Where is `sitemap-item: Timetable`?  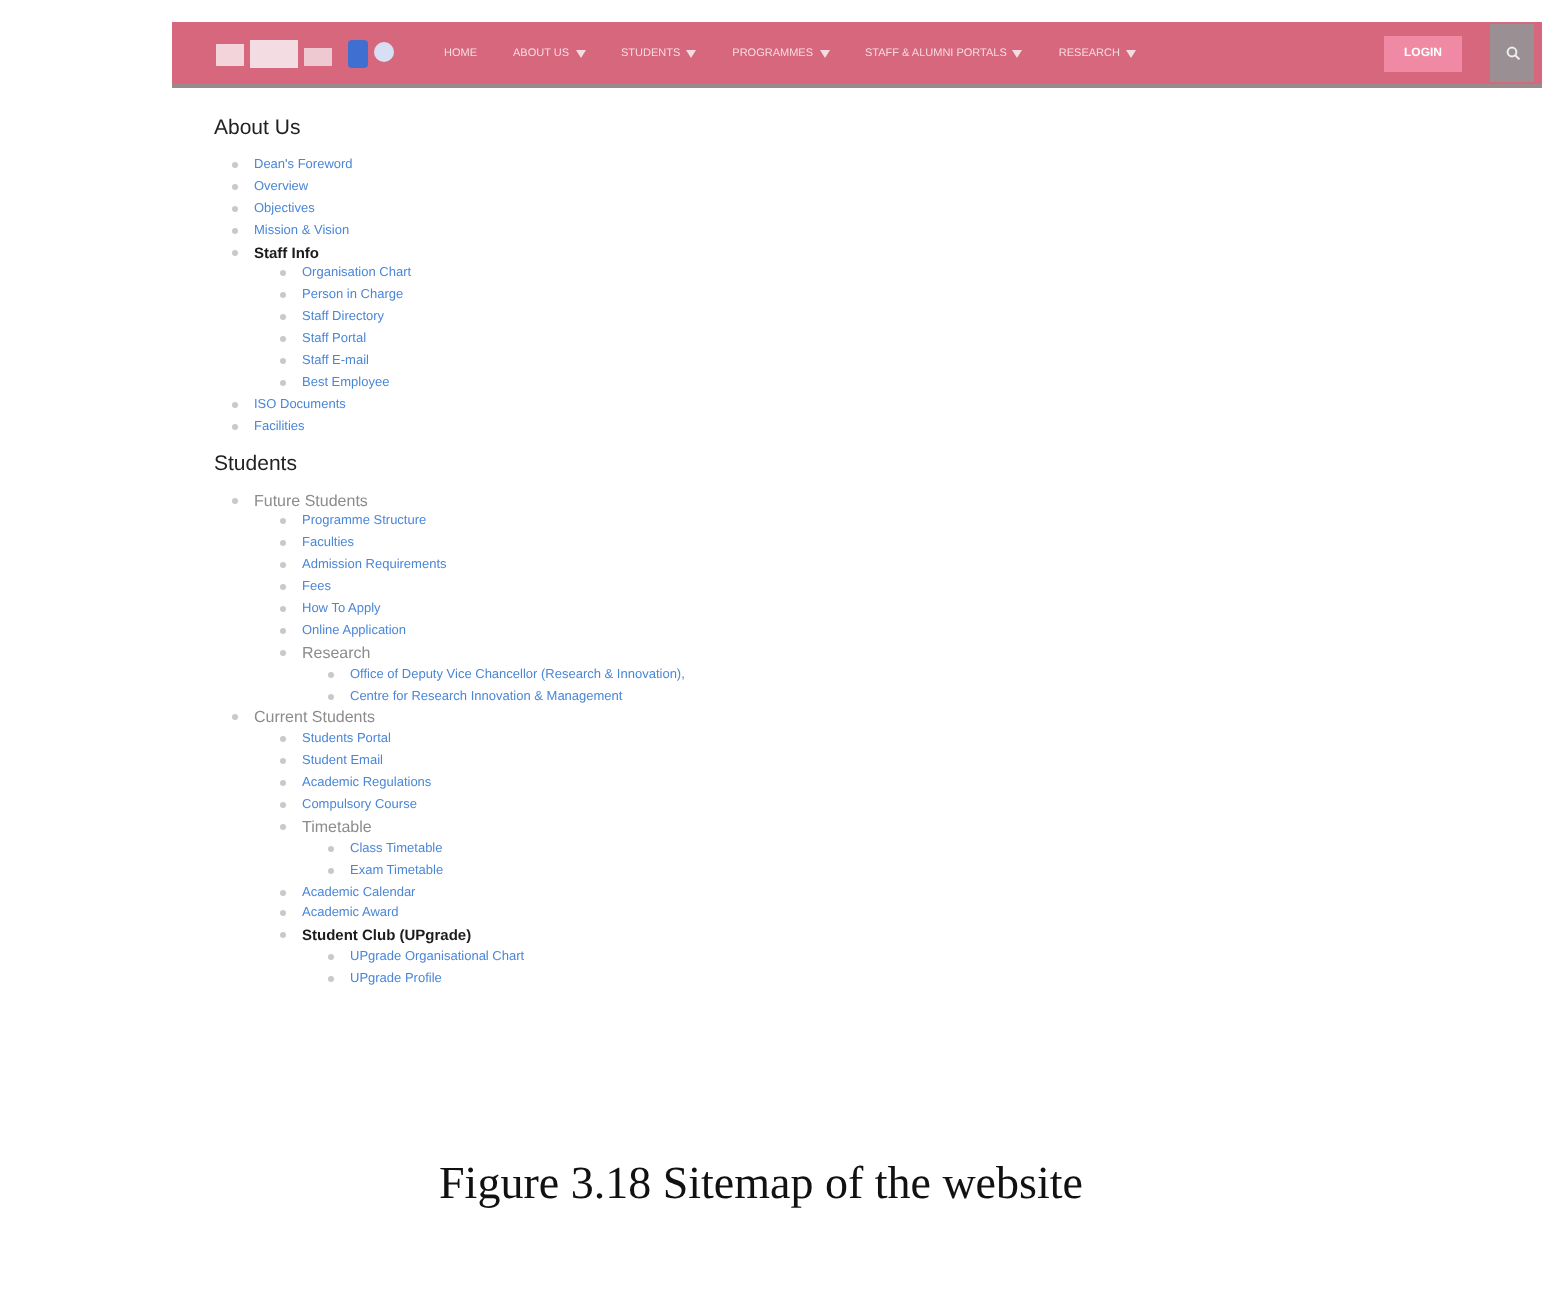
sitemap-item: Timetable is located at coordinates (337, 826).